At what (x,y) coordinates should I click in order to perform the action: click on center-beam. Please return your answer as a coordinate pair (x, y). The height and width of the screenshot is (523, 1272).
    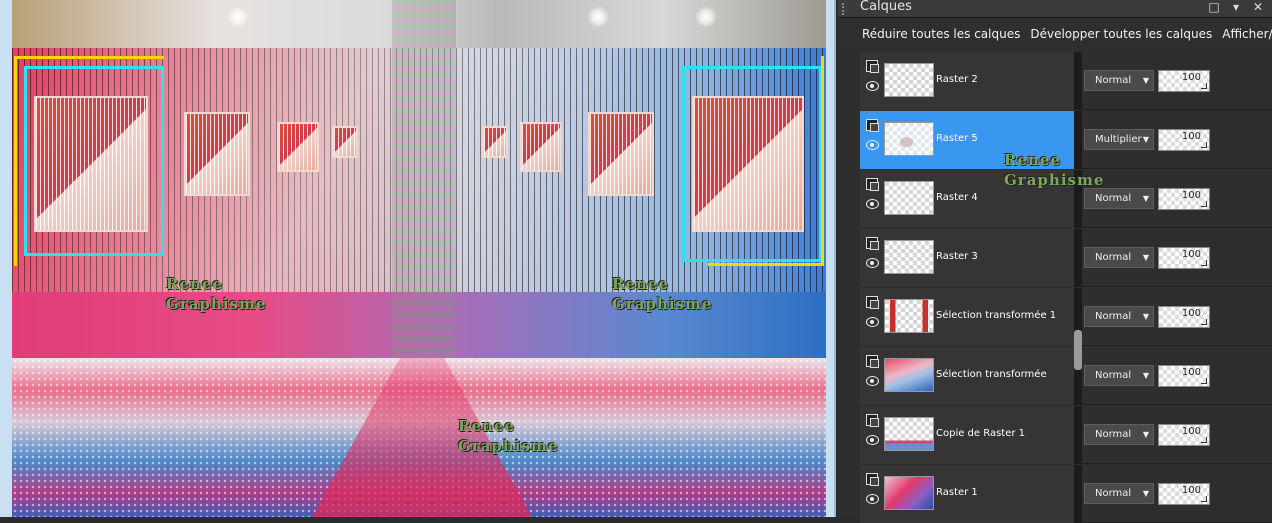
    Looking at the image, I should click on (424, 179).